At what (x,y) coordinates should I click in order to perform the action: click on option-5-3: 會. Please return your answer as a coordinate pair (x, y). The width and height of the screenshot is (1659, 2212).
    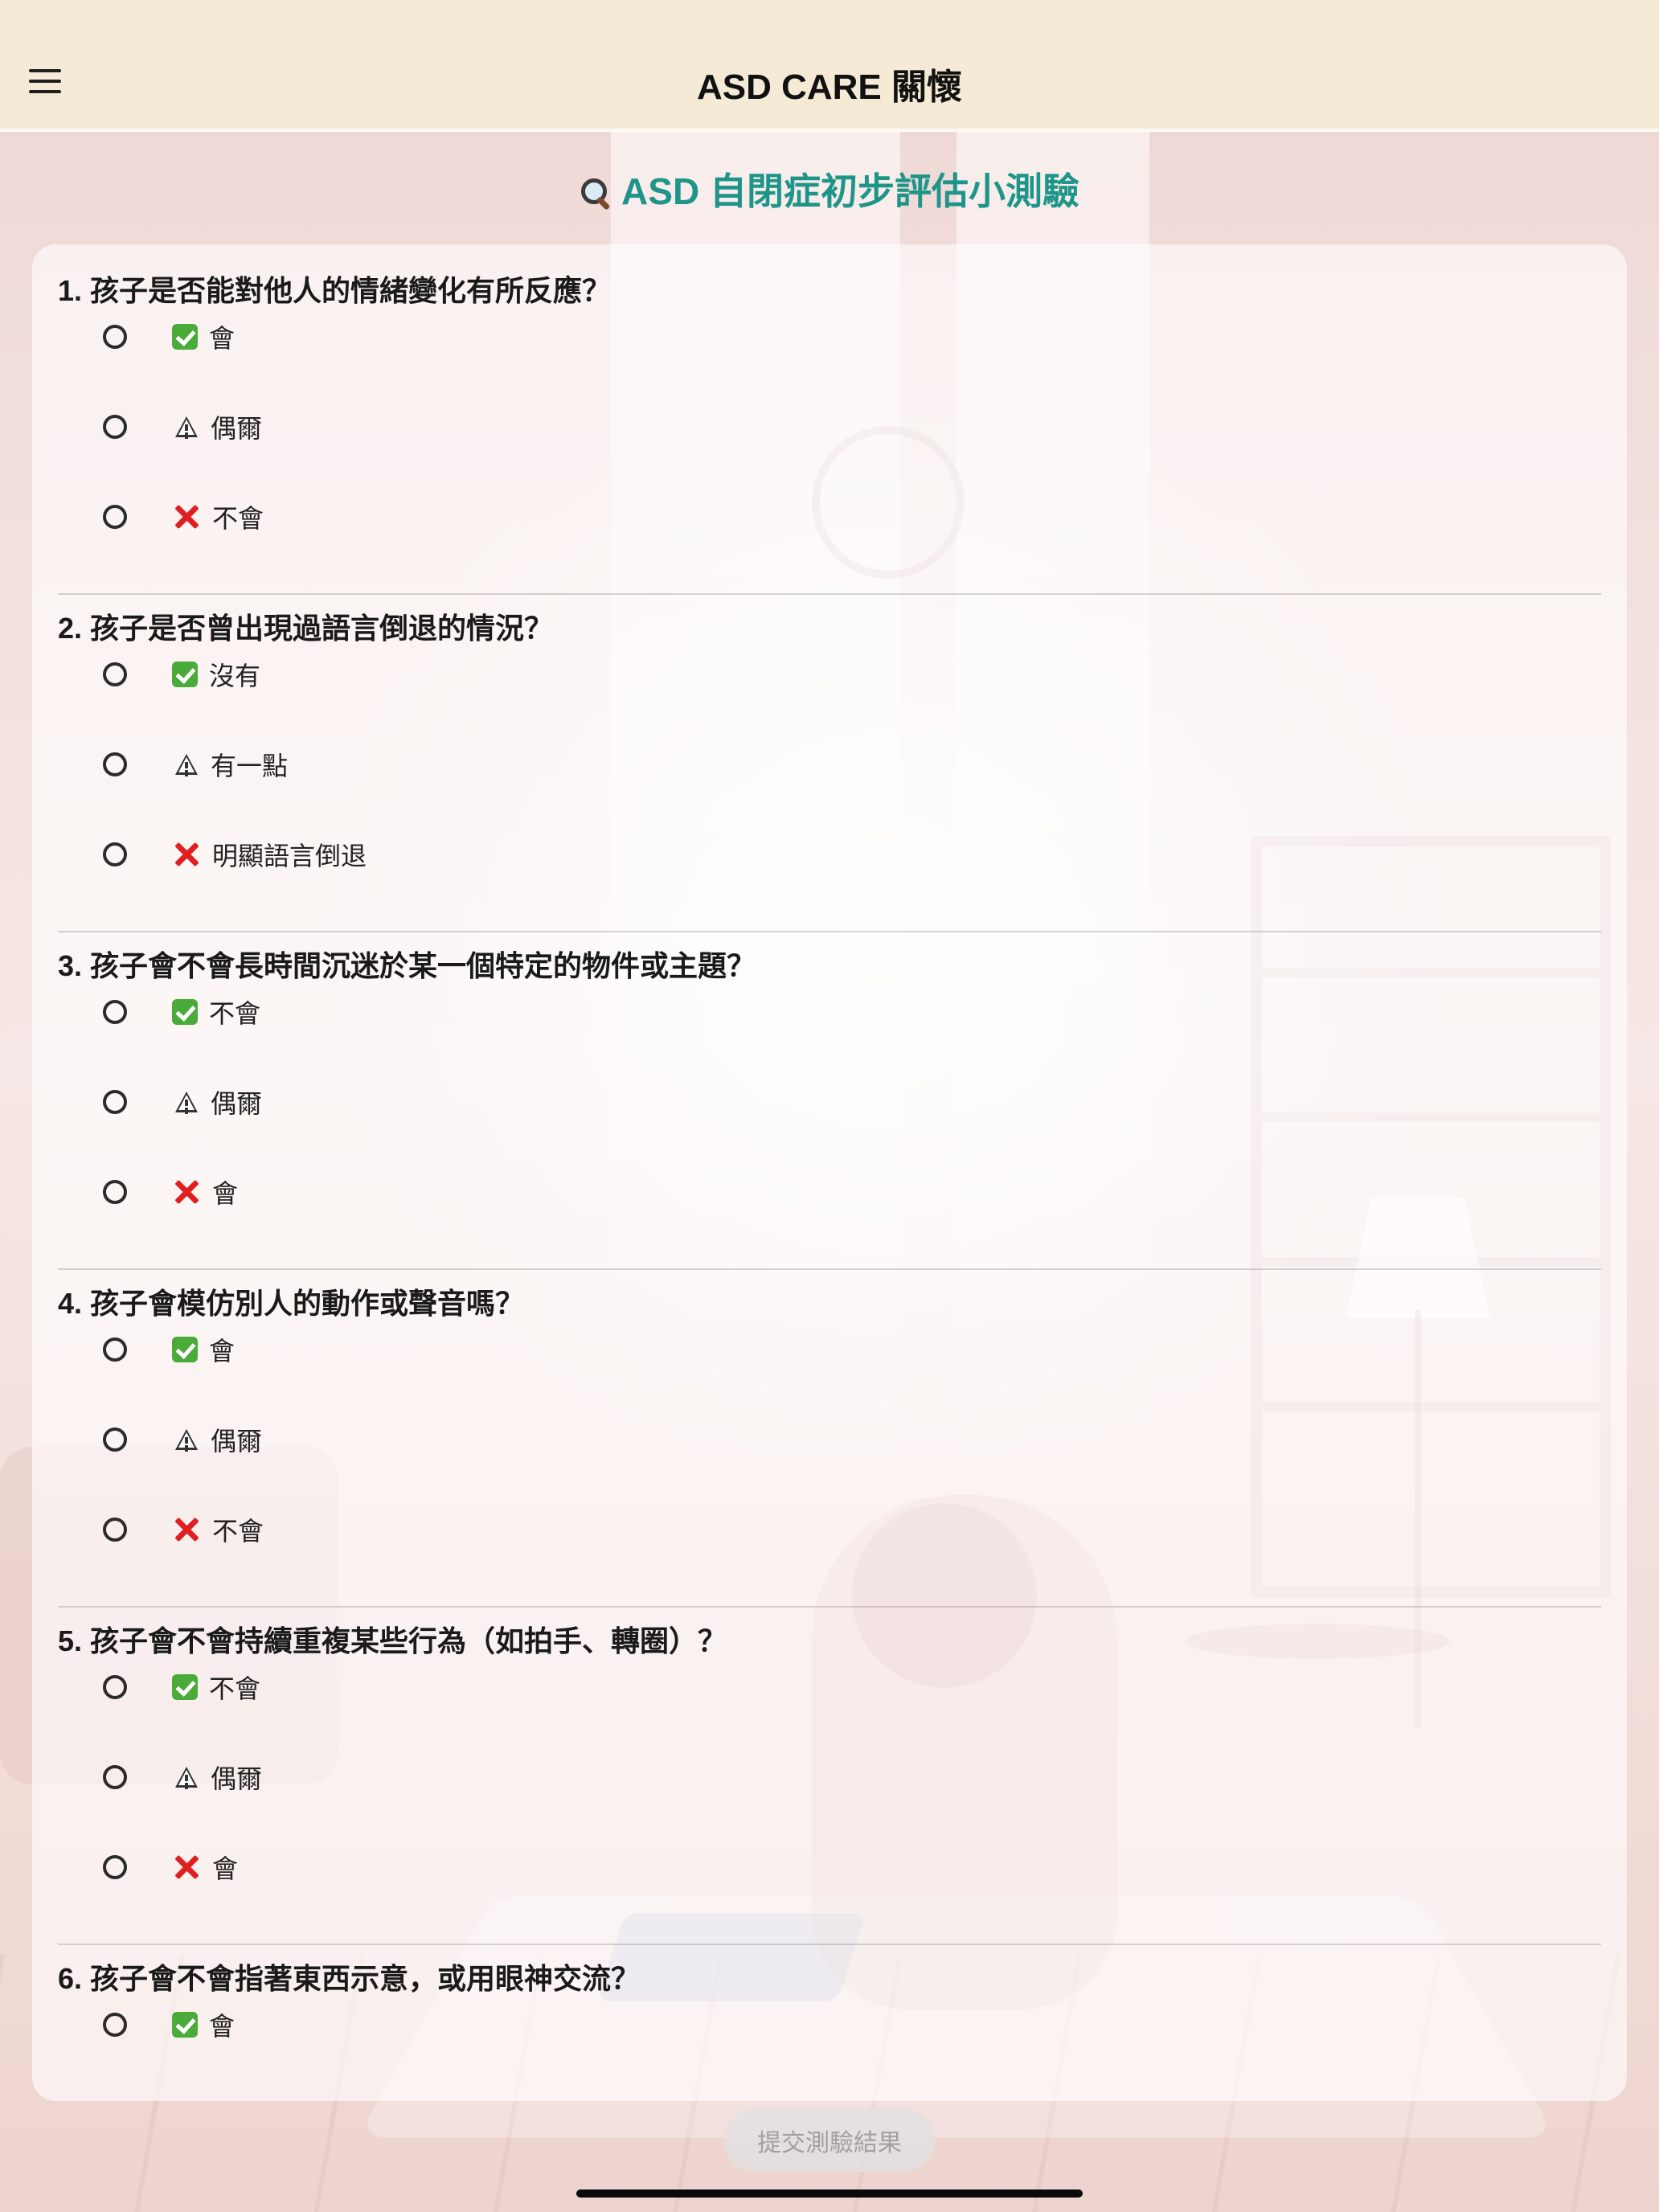
    Looking at the image, I should click on (384, 1867).